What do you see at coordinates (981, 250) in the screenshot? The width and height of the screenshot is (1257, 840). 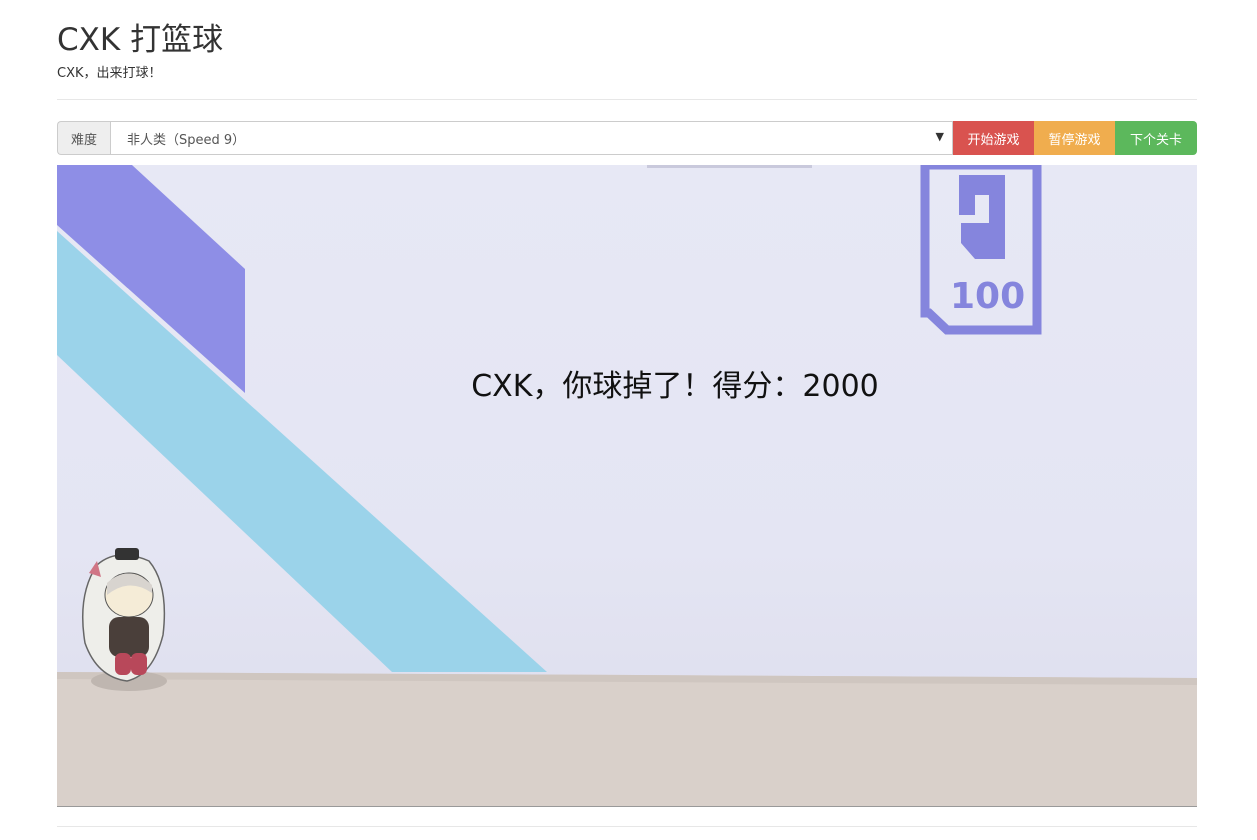 I see `logo-9-100: 100` at bounding box center [981, 250].